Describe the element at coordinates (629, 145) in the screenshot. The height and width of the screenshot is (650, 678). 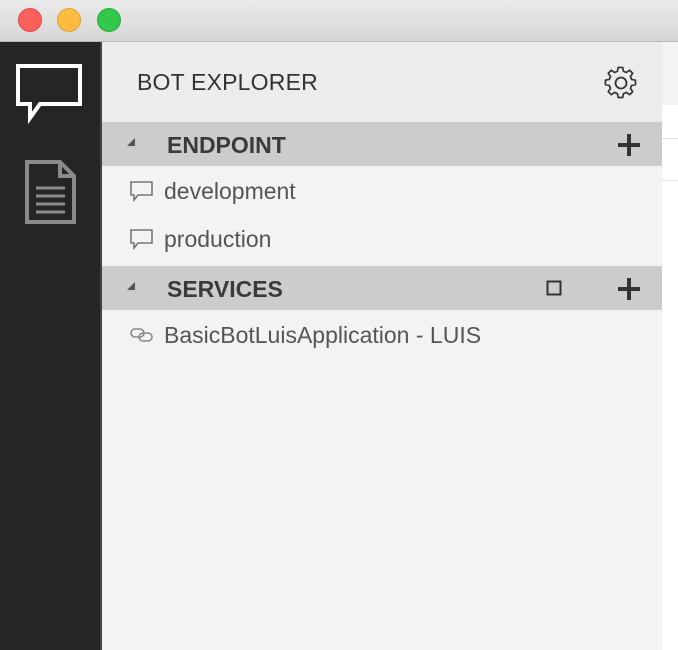
I see `add-endpoint-plus-icon` at that location.